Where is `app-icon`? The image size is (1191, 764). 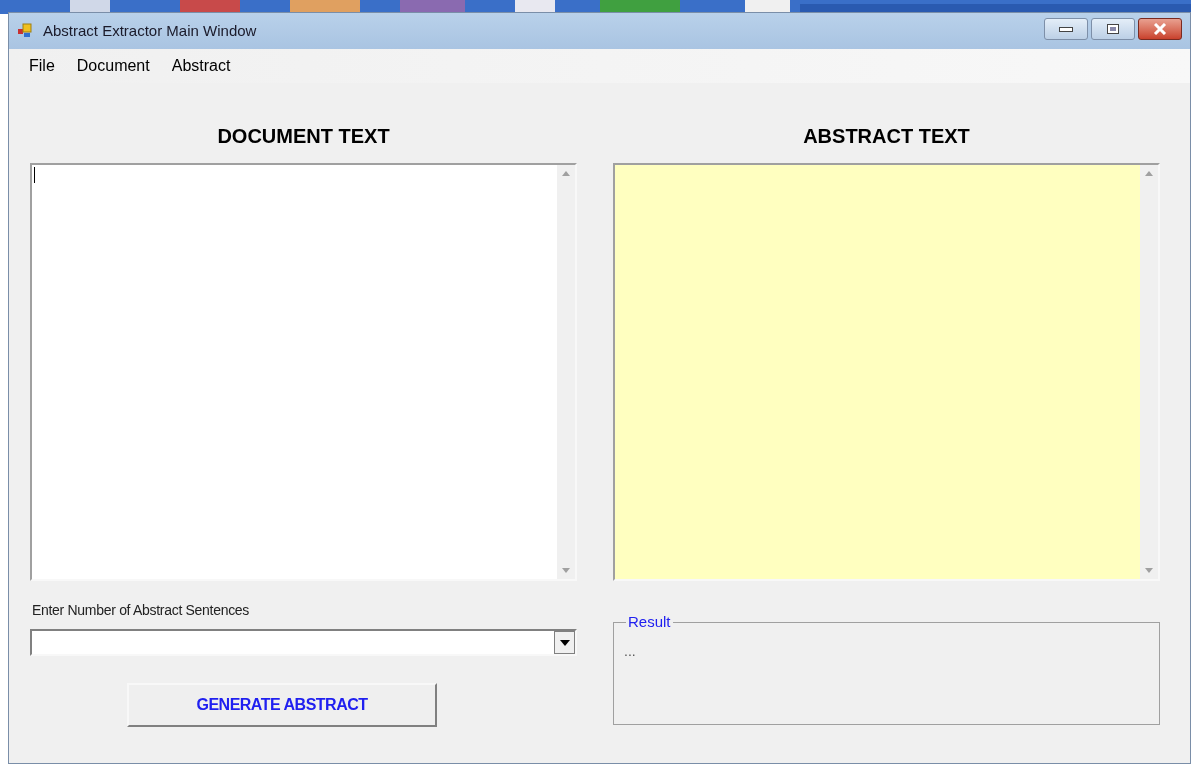
app-icon is located at coordinates (26, 31).